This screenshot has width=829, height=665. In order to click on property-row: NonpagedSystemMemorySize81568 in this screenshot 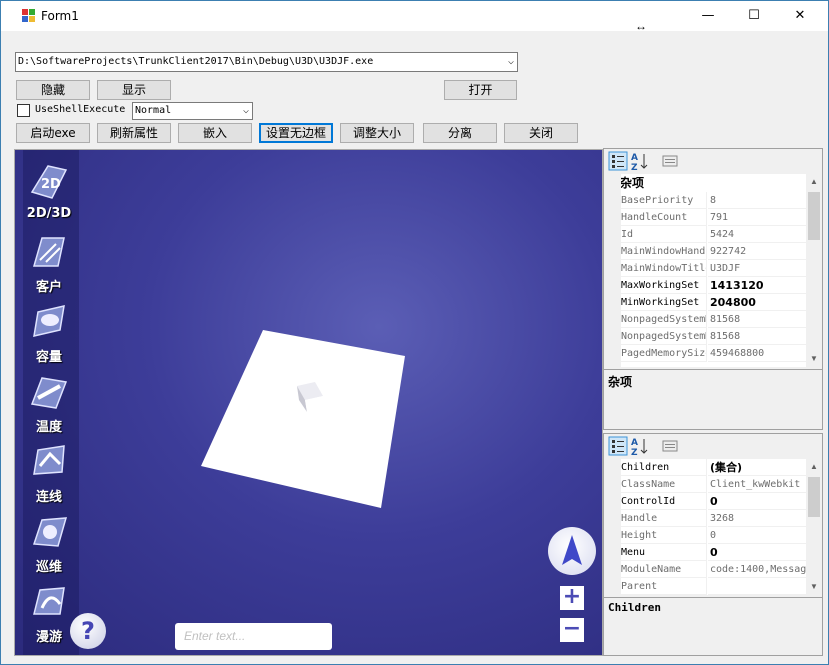, I will do `click(706, 319)`.